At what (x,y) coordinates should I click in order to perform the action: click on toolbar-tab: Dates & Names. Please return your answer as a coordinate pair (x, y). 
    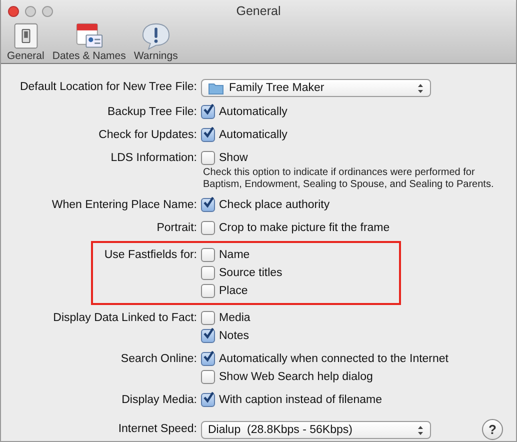
    Looking at the image, I should click on (89, 42).